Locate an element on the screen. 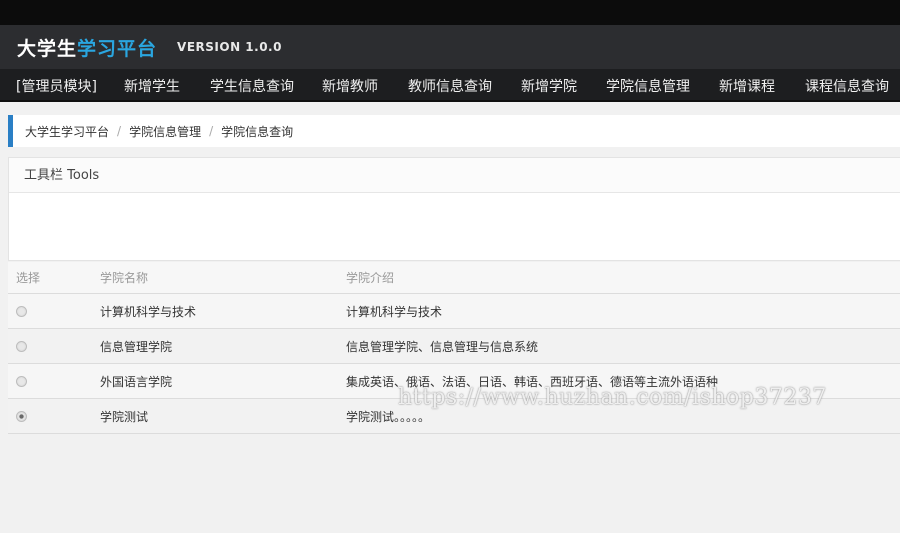  cell-college-intro: 信息管理学院、信息管理与信息系统 is located at coordinates (442, 346).